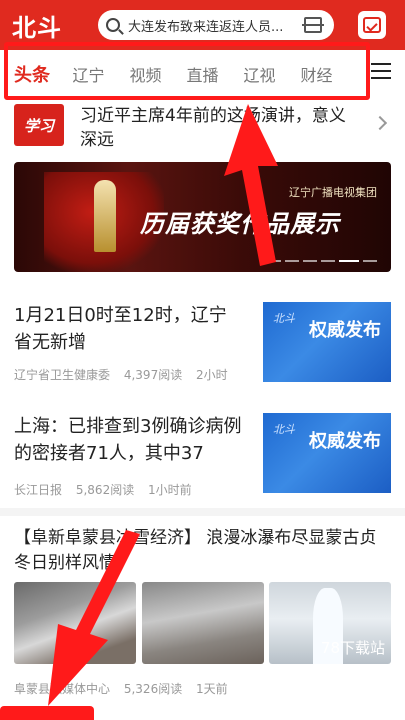  Describe the element at coordinates (153, 375) in the screenshot. I see `news-reads: 4,397阅读` at that location.